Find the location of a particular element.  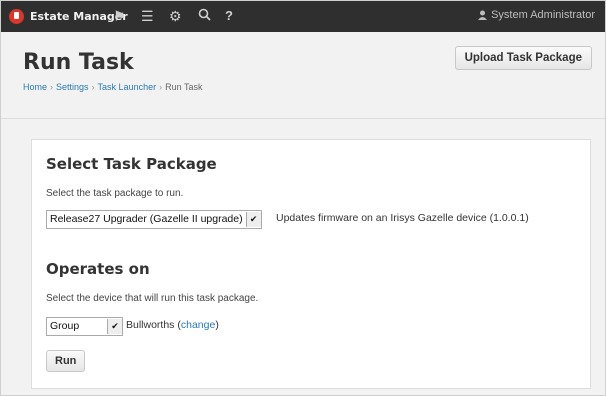

target-close-paren: ) is located at coordinates (217, 325).